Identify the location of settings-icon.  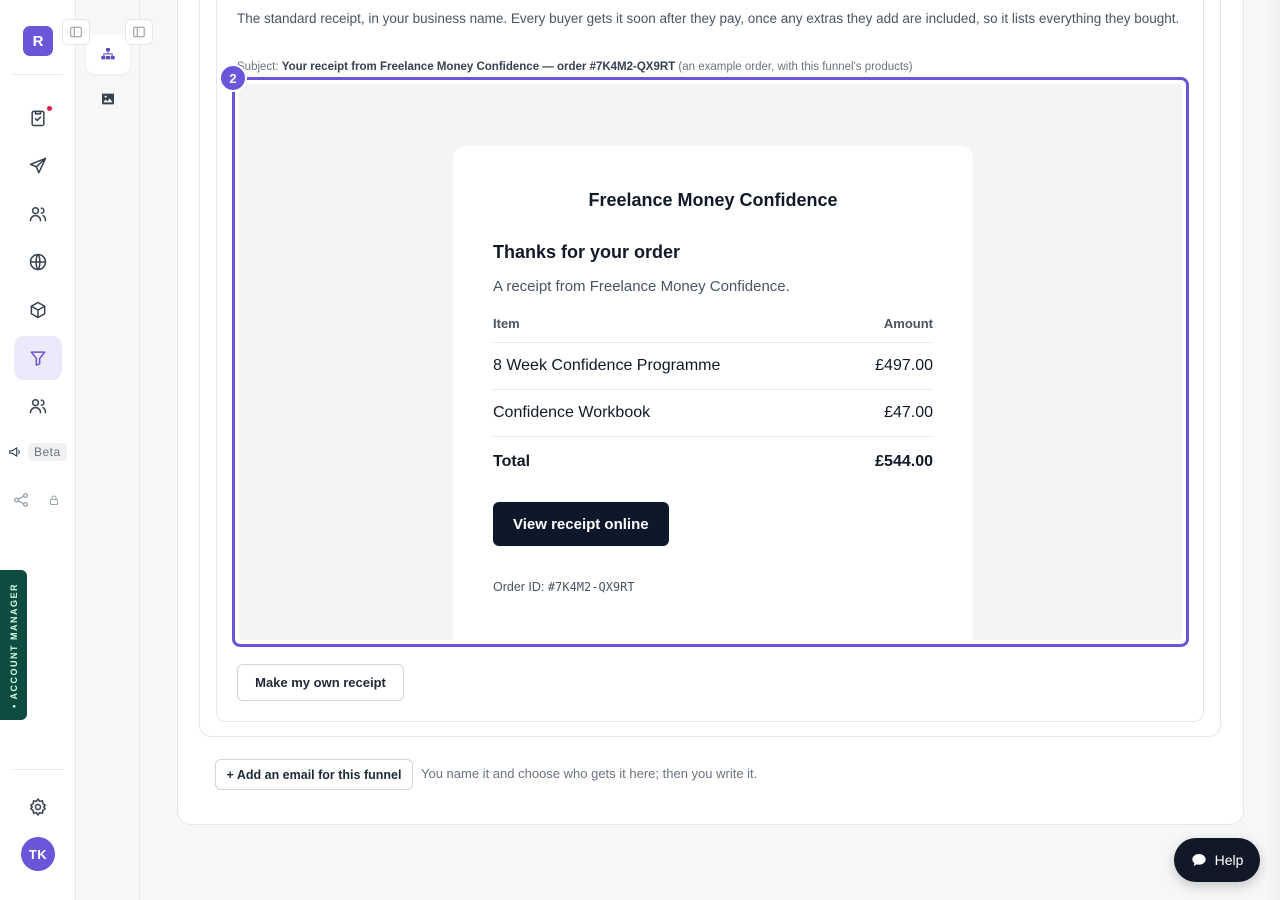
(38, 807).